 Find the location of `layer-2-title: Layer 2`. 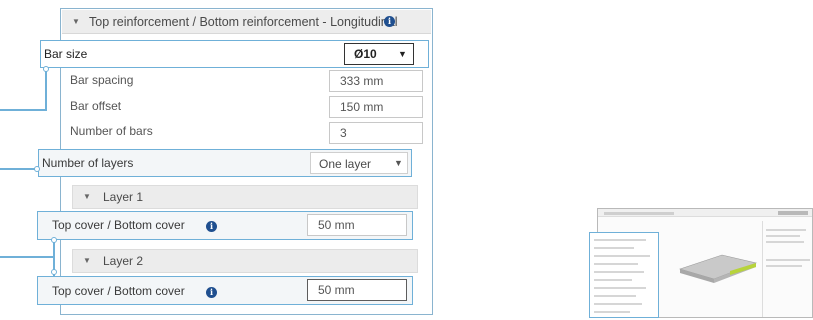

layer-2-title: Layer 2 is located at coordinates (123, 261).